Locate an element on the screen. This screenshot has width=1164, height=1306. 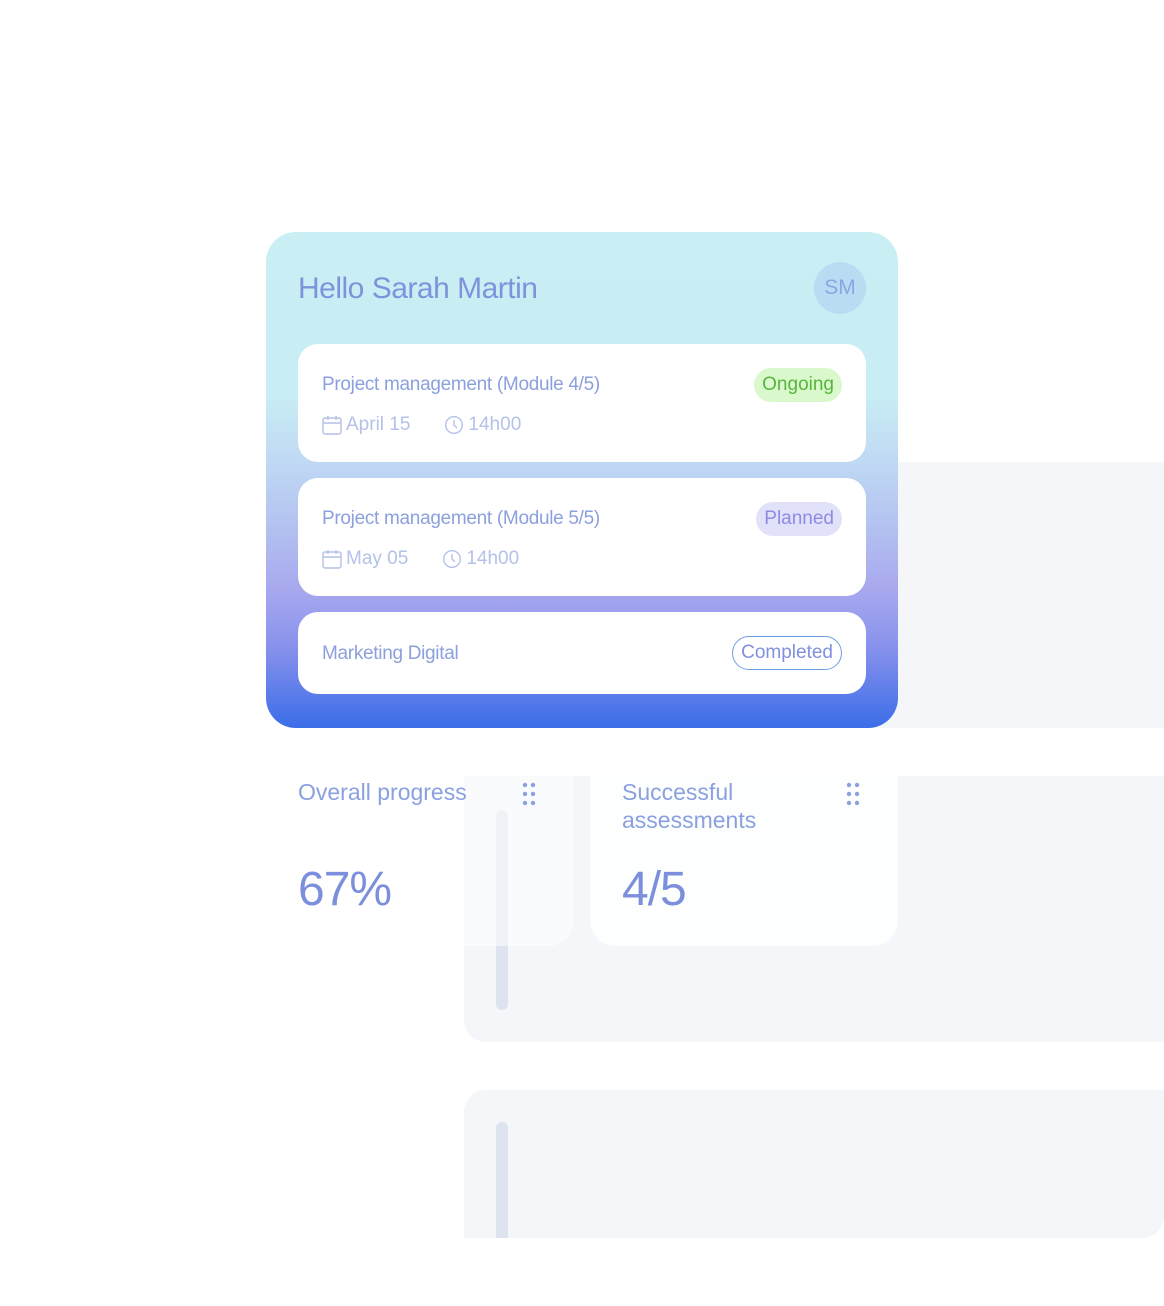
stat-label: Overall progress is located at coordinates (382, 792).